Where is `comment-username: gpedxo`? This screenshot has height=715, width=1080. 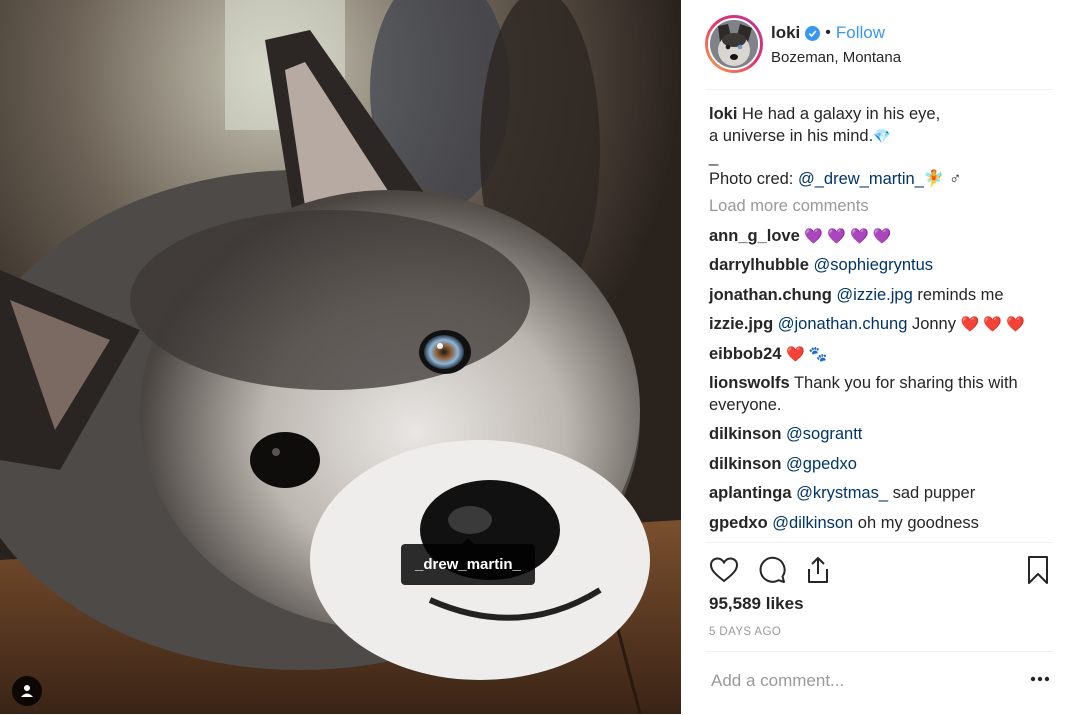 comment-username: gpedxo is located at coordinates (738, 523).